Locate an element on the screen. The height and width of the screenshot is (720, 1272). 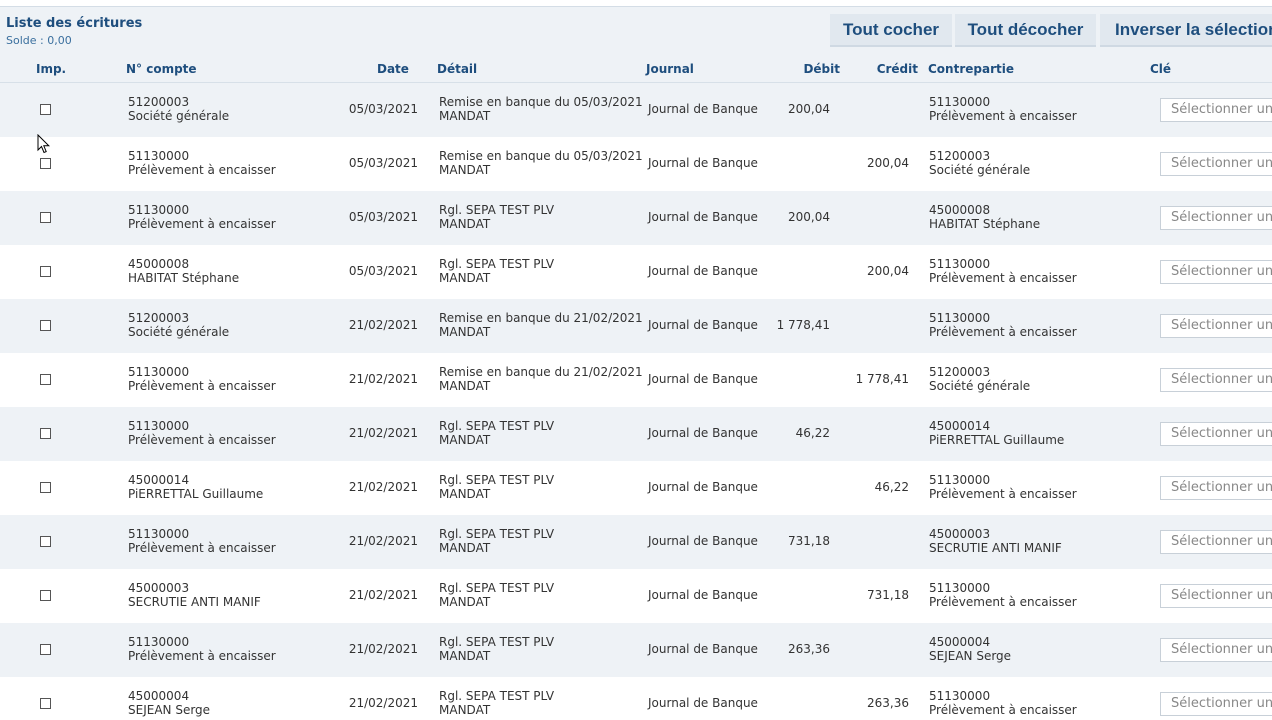
column-header-credit: Crédit is located at coordinates (889, 69).